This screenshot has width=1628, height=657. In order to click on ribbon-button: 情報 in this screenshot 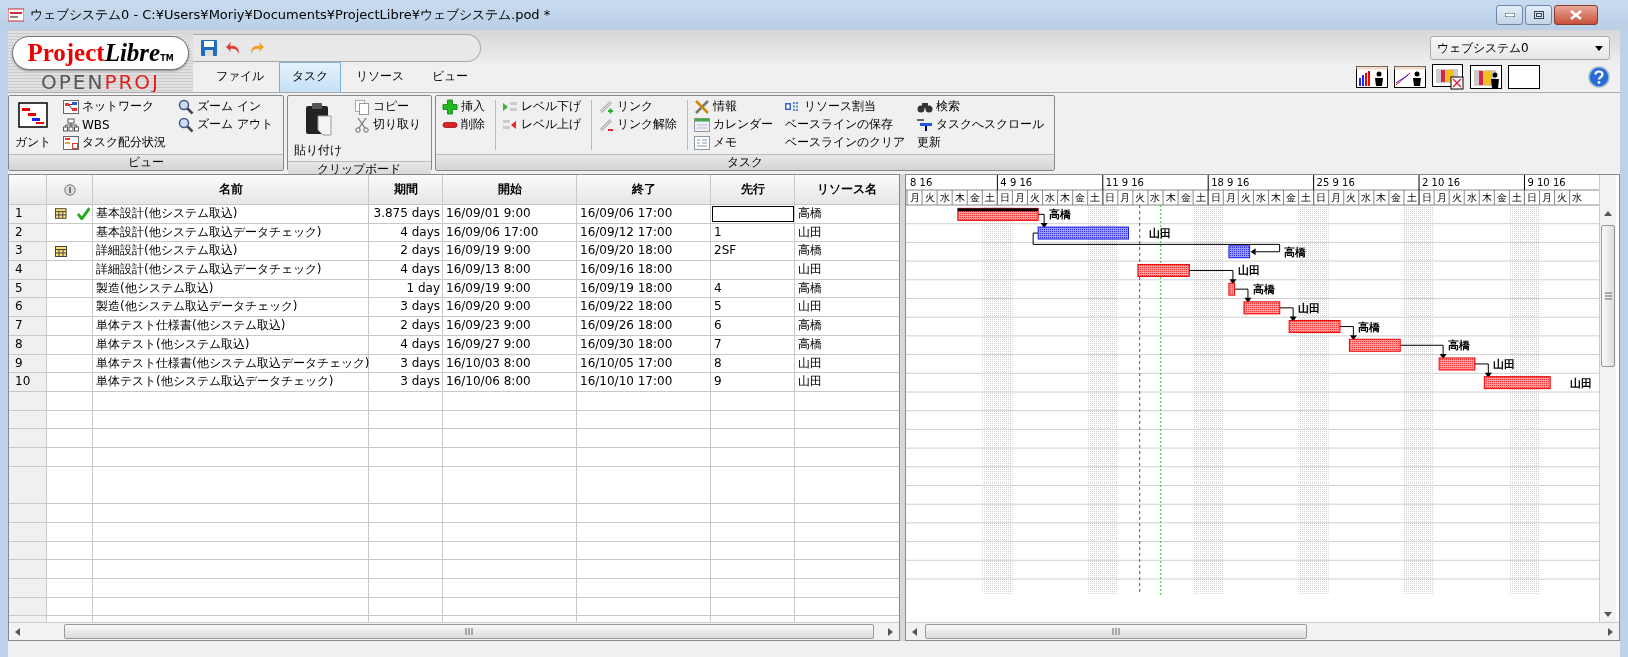, I will do `click(733, 106)`.